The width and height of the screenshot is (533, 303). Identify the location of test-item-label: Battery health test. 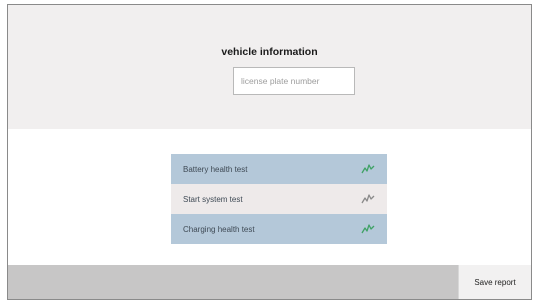
(215, 169).